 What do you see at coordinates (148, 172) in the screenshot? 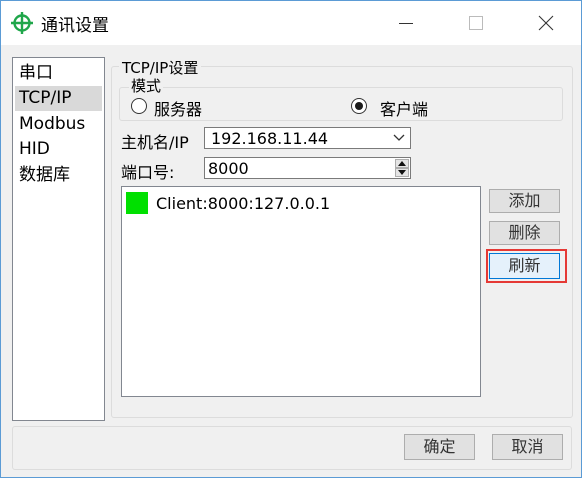
I see `port-label: 端口号:` at bounding box center [148, 172].